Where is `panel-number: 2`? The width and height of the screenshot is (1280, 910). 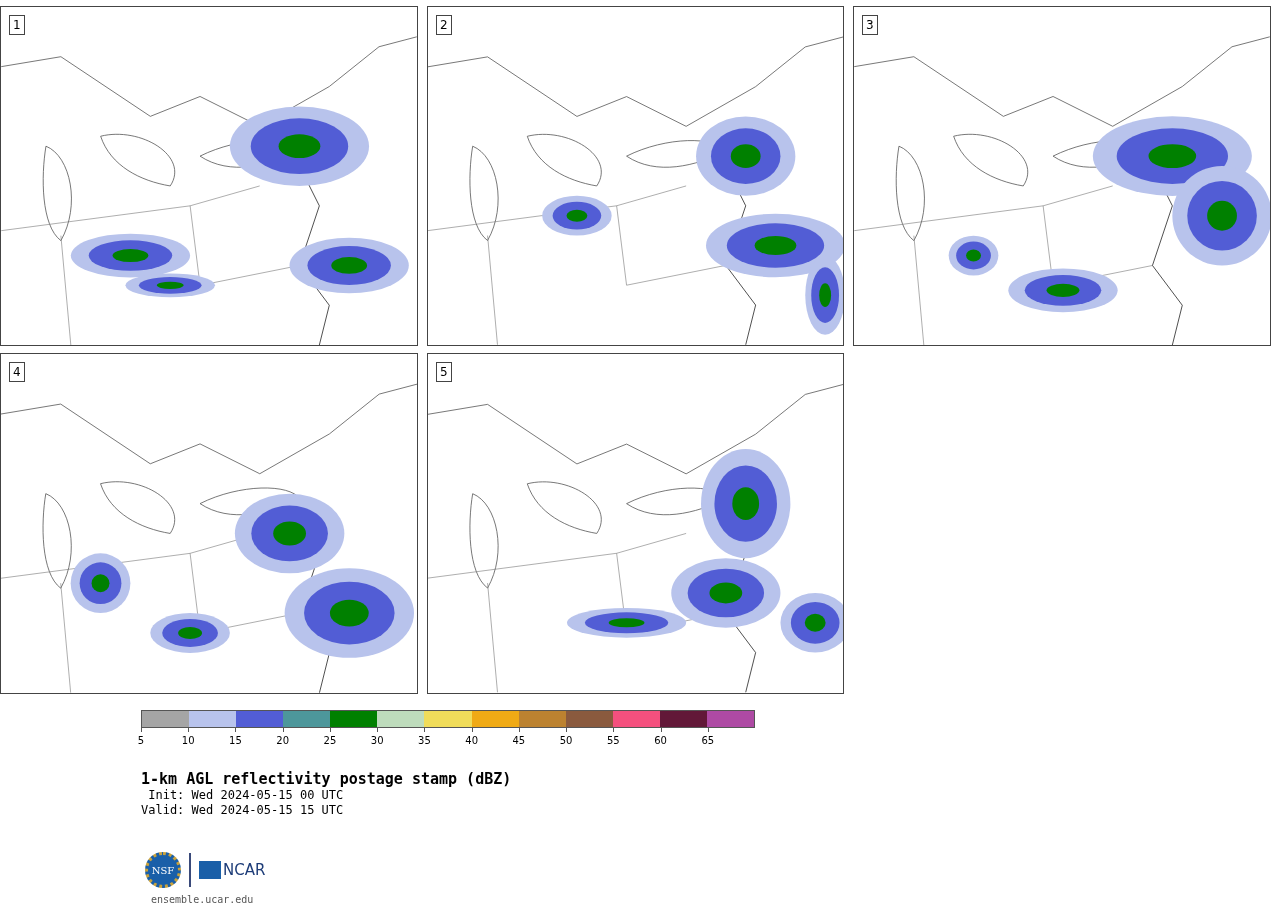
panel-number: 2 is located at coordinates (444, 25).